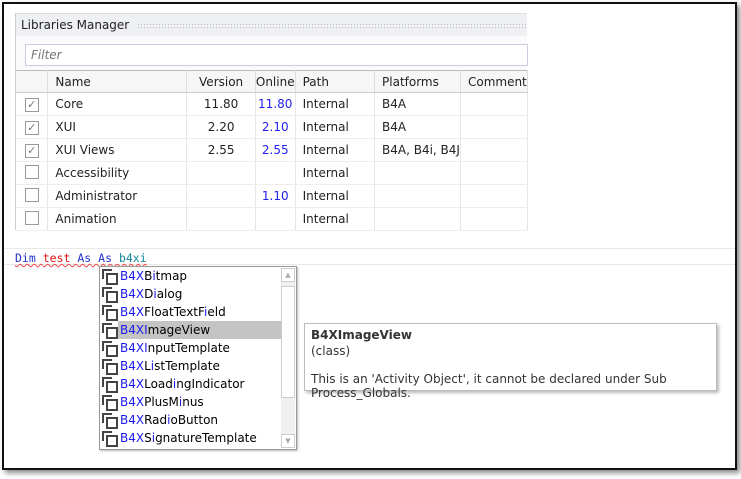 This screenshot has height=479, width=741. I want to click on column-header: Comment, so click(494, 81).